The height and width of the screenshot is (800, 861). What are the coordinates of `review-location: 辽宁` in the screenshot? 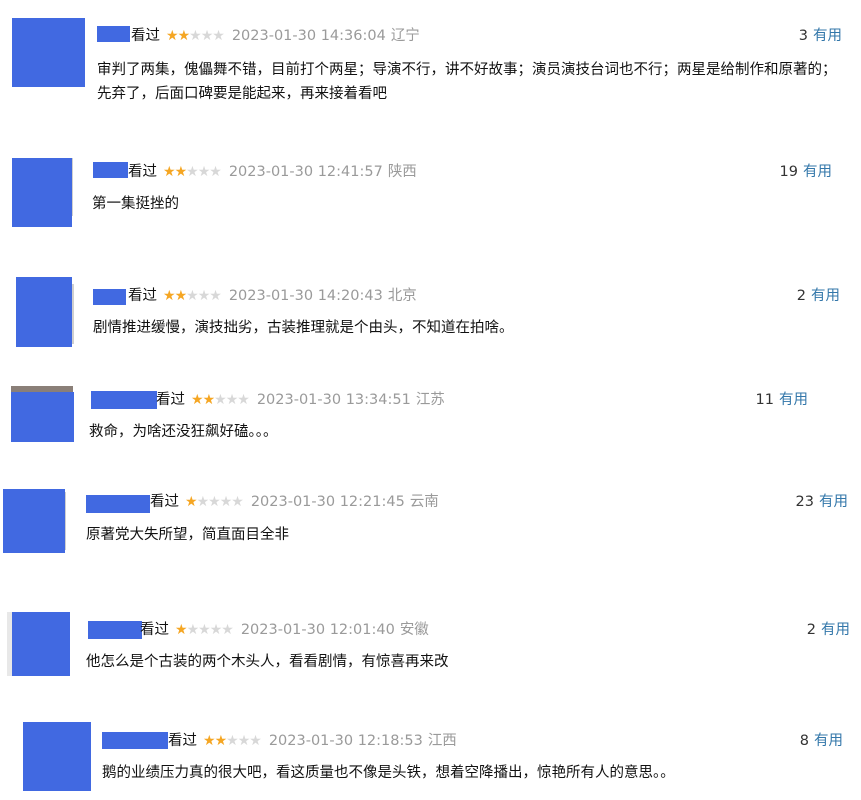 It's located at (405, 36).